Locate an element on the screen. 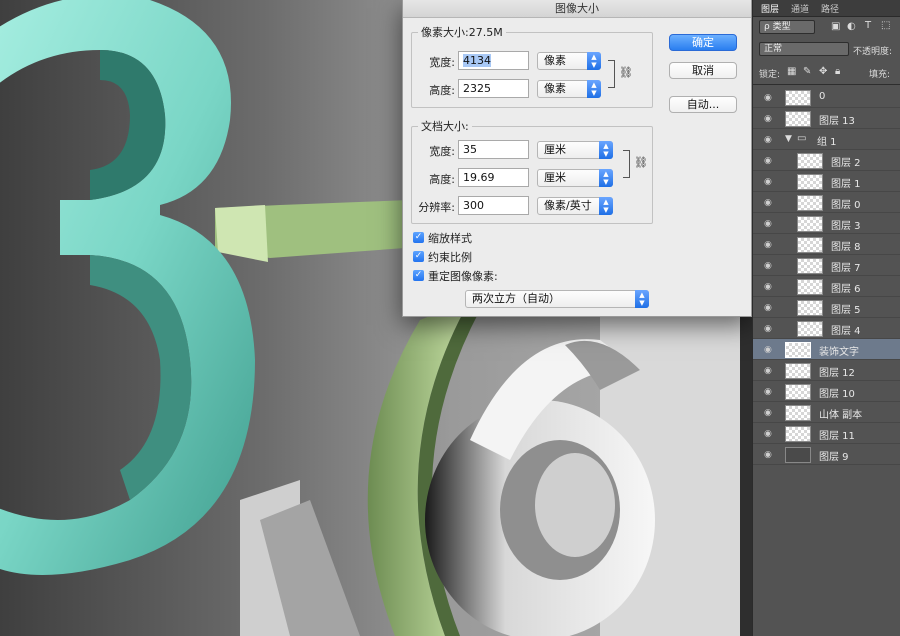  image-filter-icon: ▣ is located at coordinates (835, 26).